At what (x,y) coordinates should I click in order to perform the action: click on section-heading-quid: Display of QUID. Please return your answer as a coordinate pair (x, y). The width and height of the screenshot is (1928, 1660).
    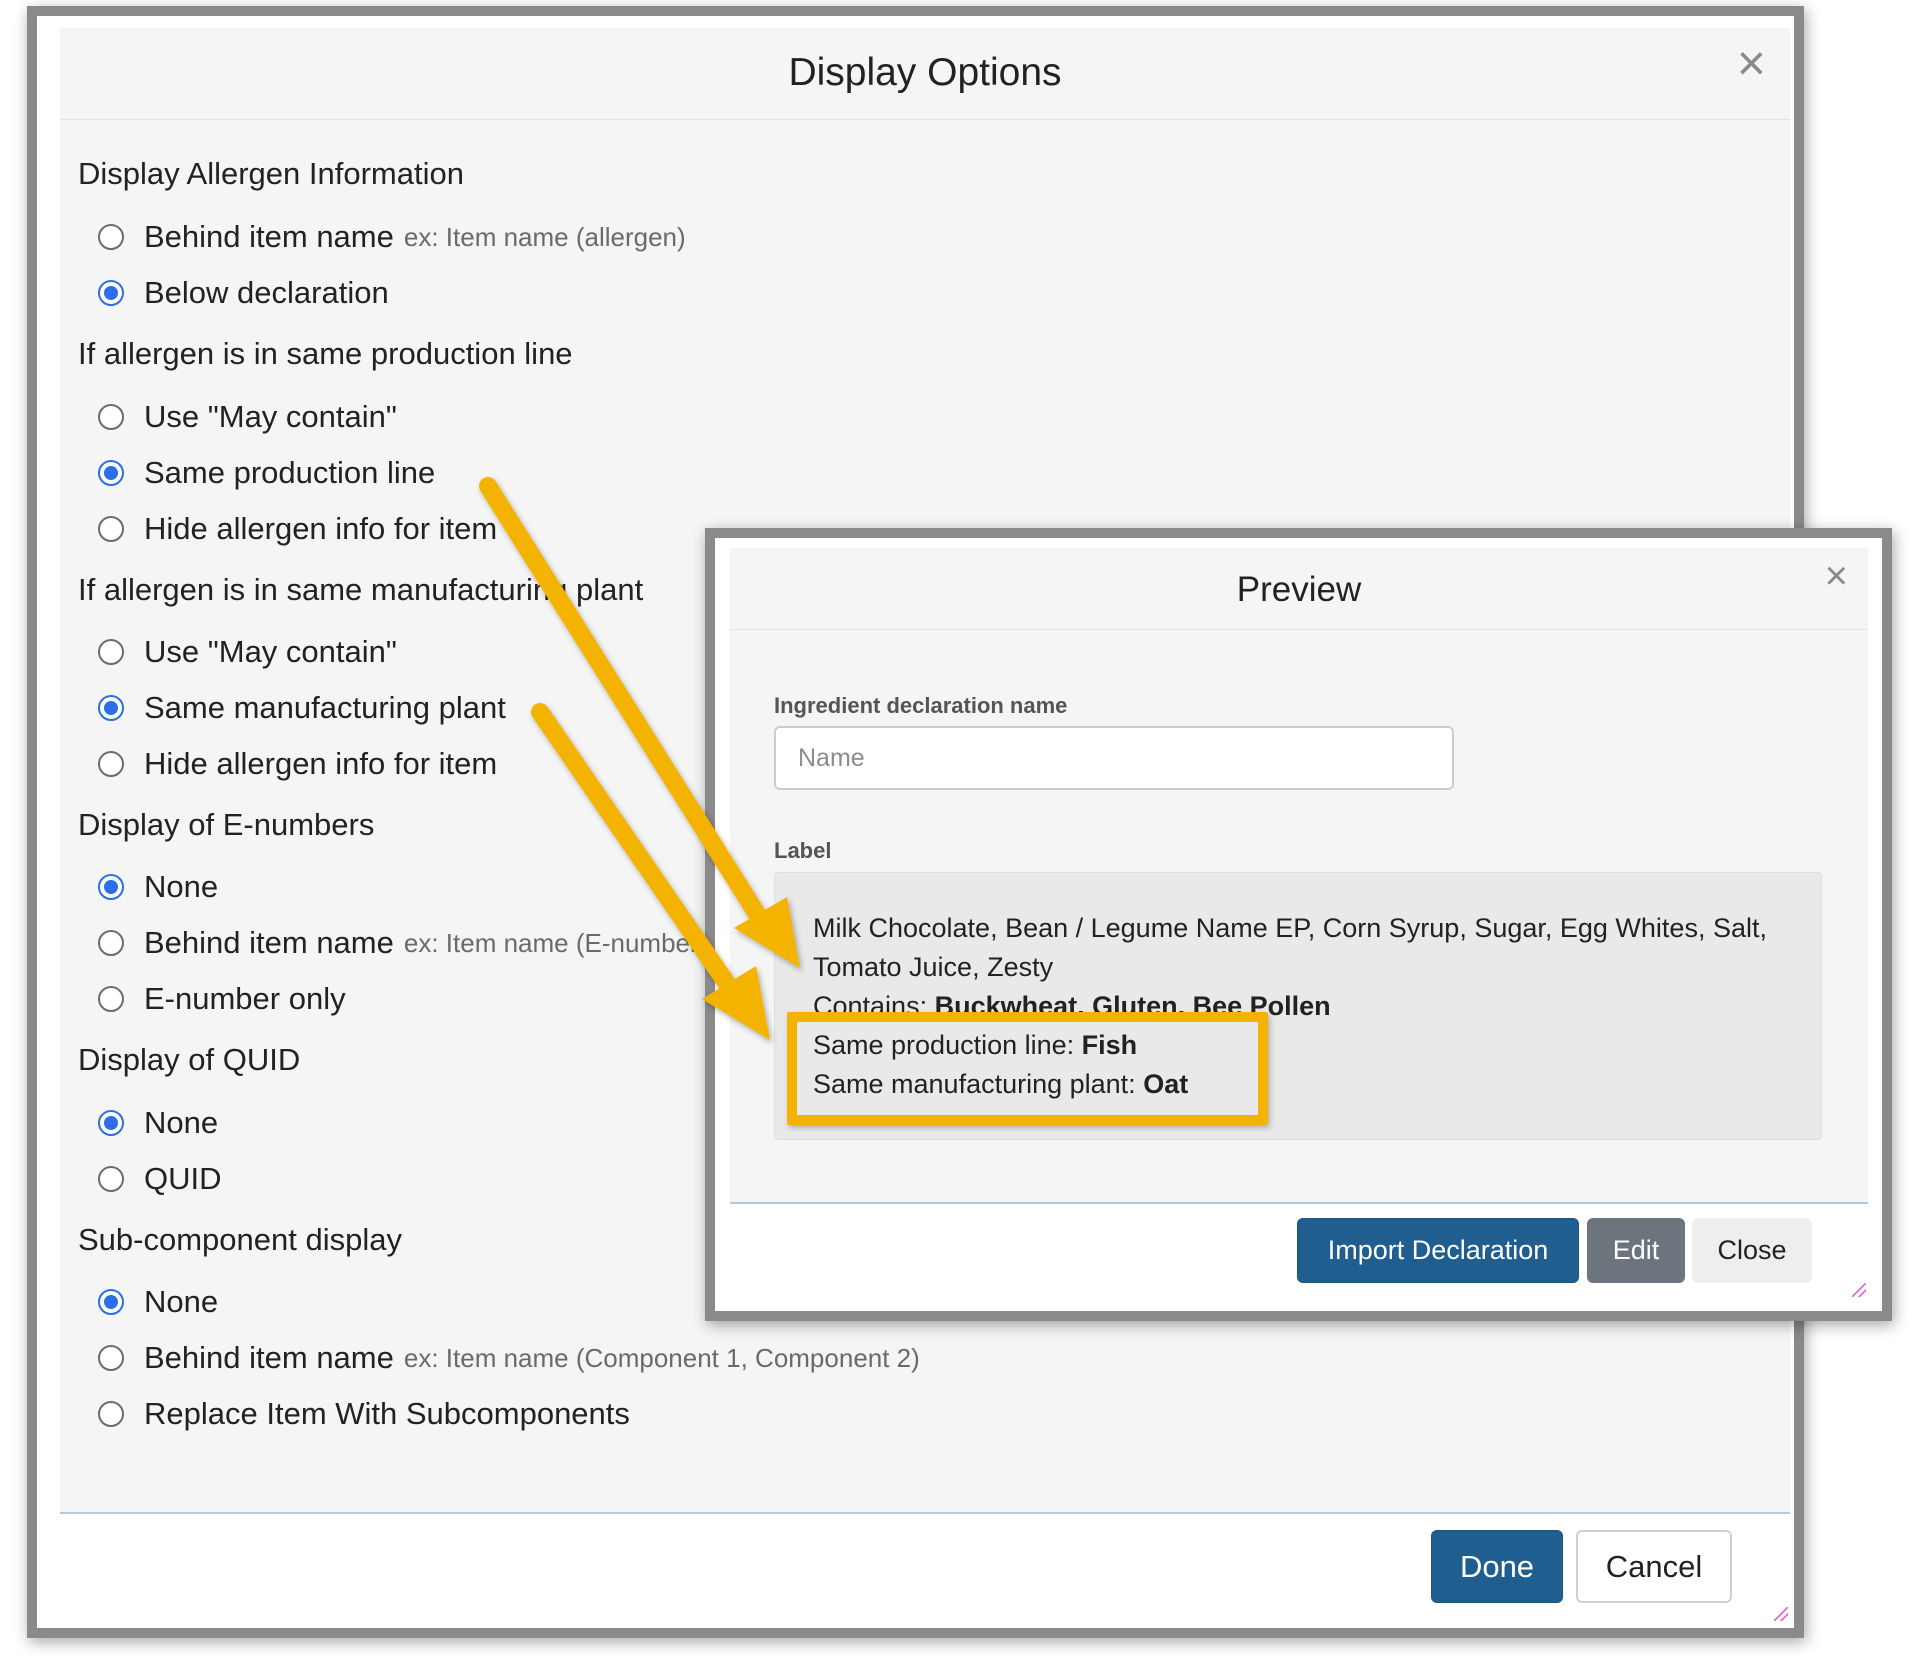
    Looking at the image, I should click on (189, 1059).